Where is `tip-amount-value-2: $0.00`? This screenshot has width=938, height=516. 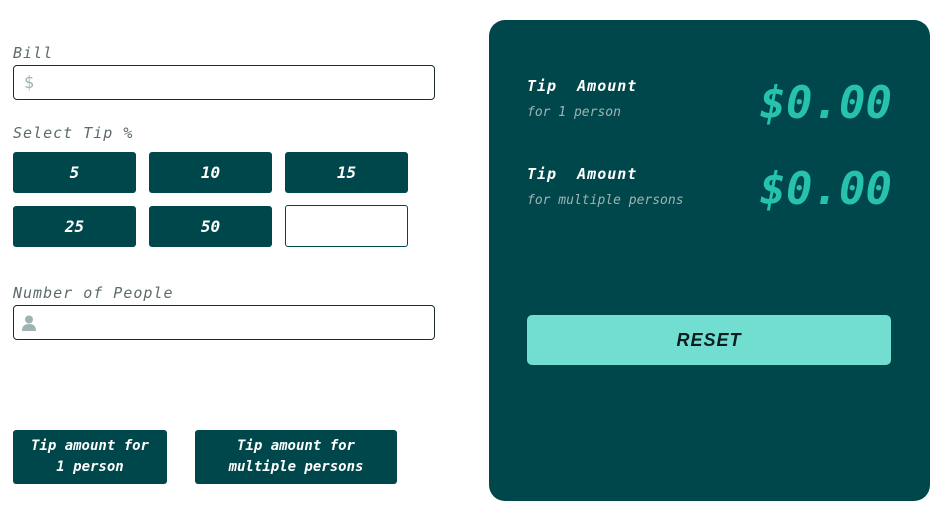 tip-amount-value-2: $0.00 is located at coordinates (825, 189).